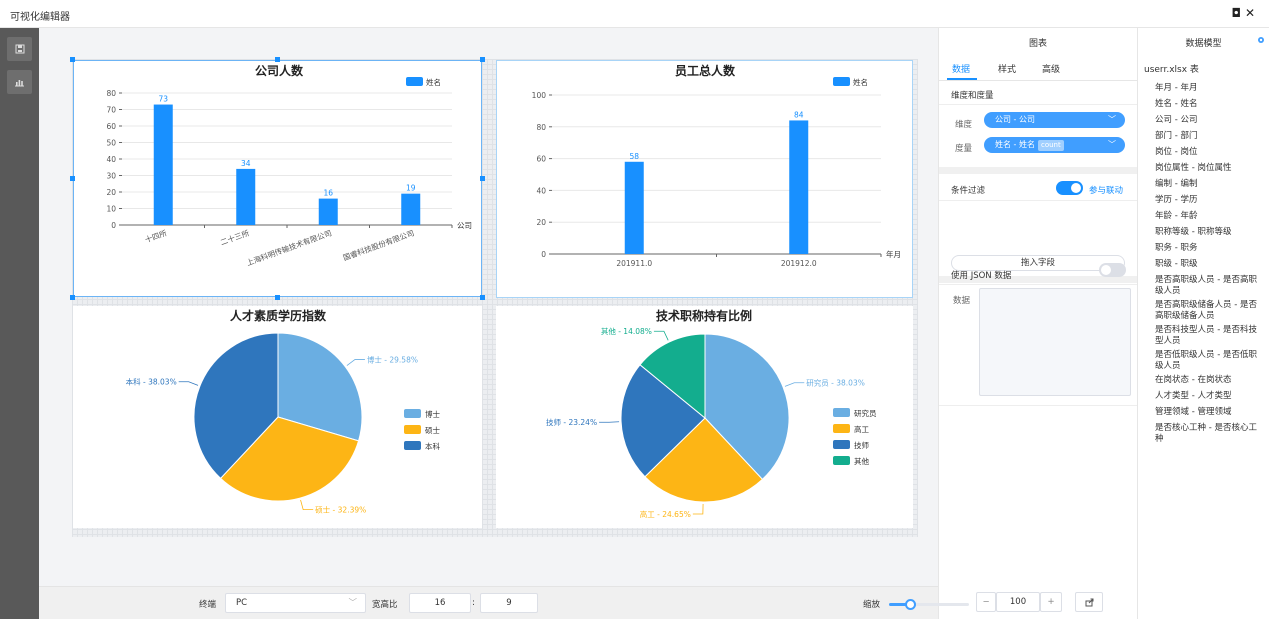 This screenshot has height=619, width=1269. I want to click on model-field-item: 部门 - 部门, so click(1208, 136).